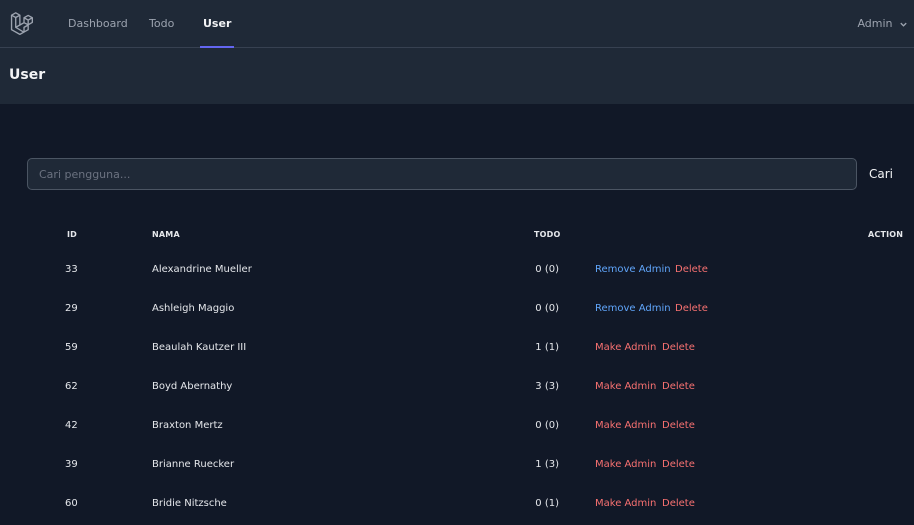  Describe the element at coordinates (166, 234) in the screenshot. I see `column-header-name: NAMA` at that location.